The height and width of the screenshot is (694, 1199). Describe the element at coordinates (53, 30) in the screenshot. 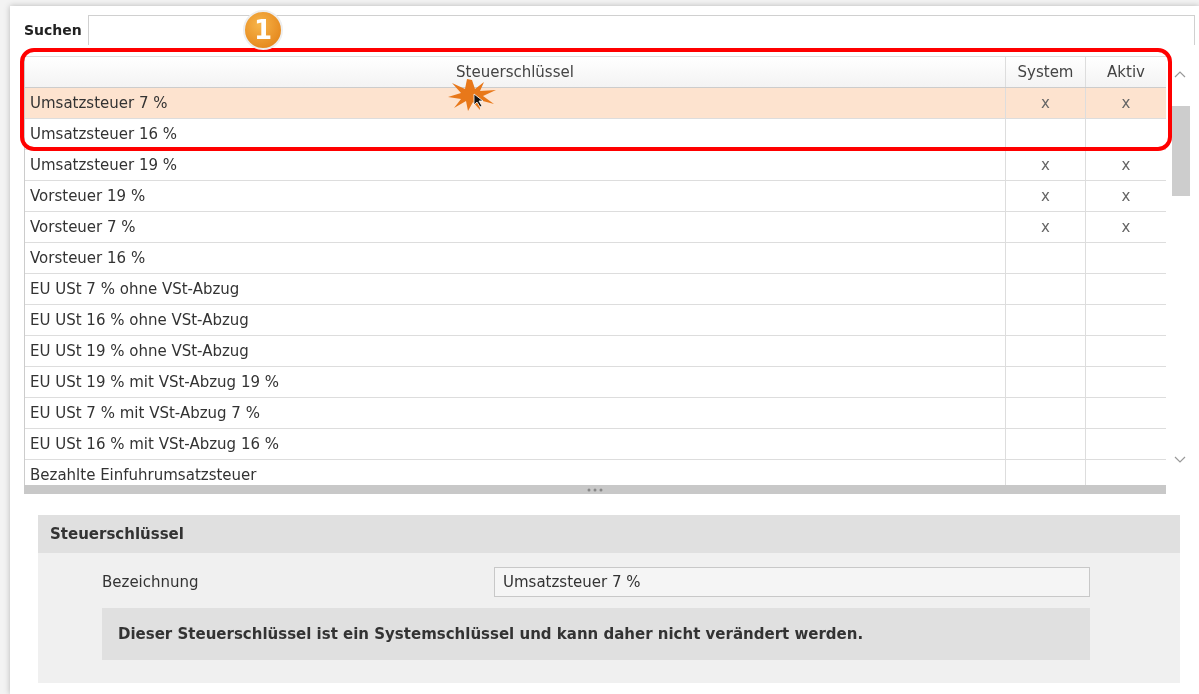

I see `search-label: Suchen` at that location.